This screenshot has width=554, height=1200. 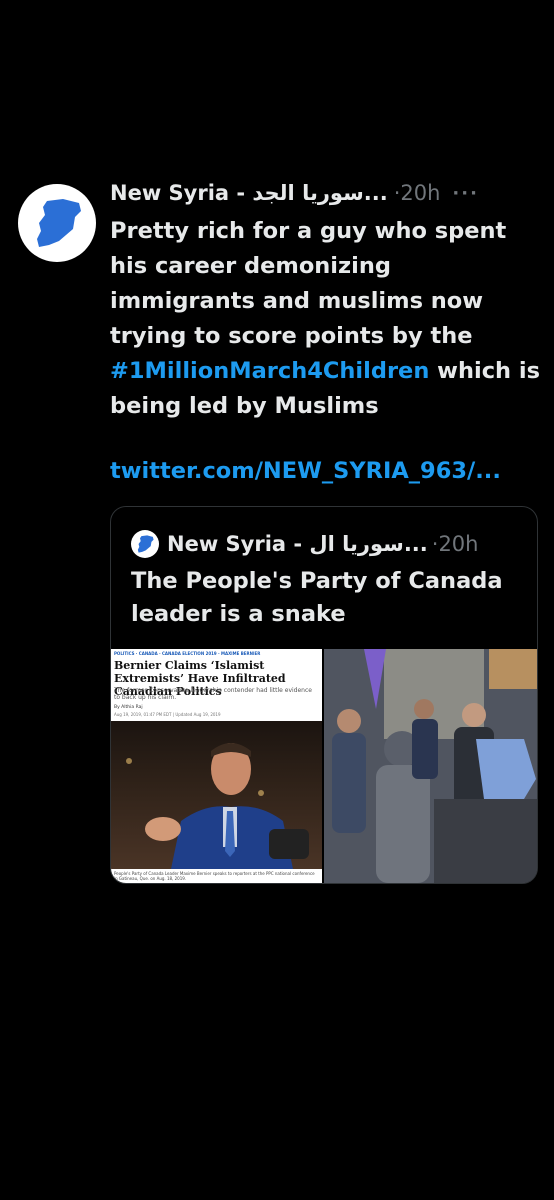 I want to click on hashtag-link: #1MillionMarch4Children, so click(x=269, y=371).